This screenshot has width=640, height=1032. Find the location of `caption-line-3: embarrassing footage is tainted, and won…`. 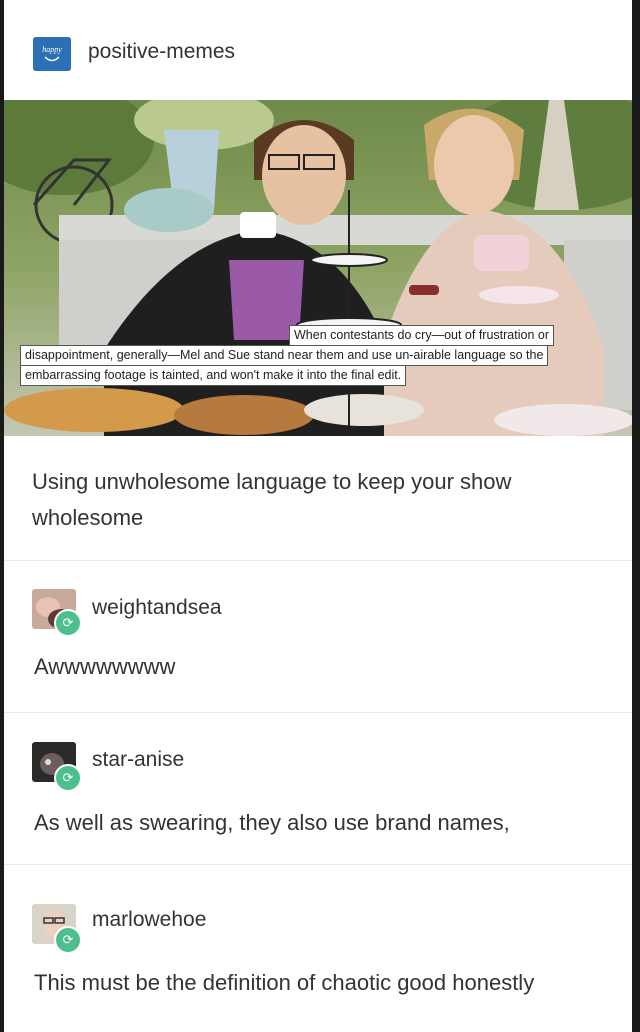

caption-line-3: embarrassing footage is tainted, and won… is located at coordinates (213, 375).